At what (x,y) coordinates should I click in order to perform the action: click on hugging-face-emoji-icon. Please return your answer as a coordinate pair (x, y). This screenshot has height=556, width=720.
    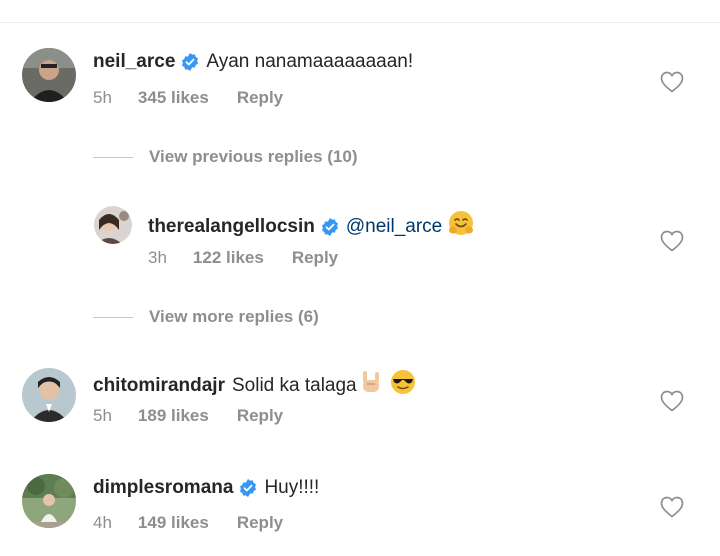
    Looking at the image, I should click on (461, 226).